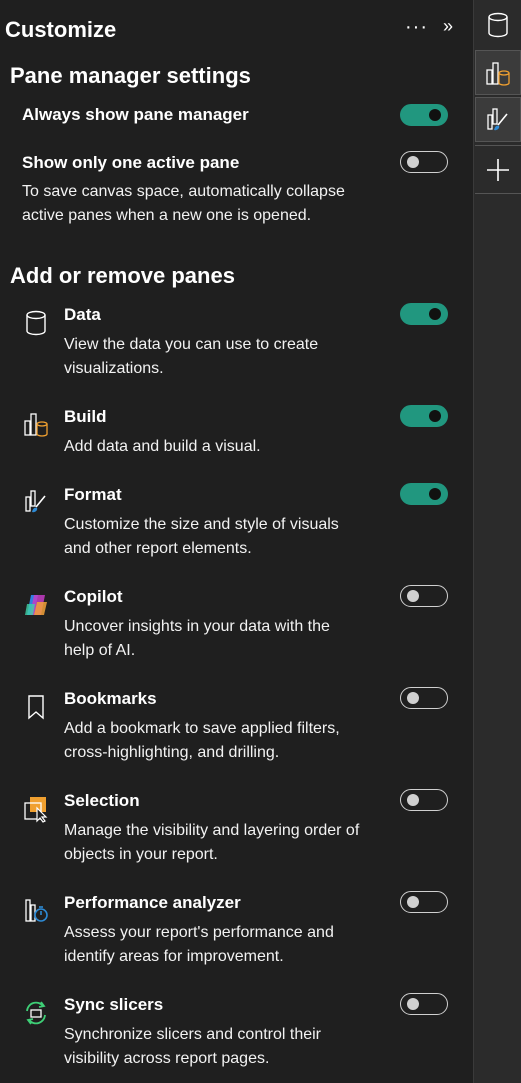 The height and width of the screenshot is (1083, 521). What do you see at coordinates (36, 1013) in the screenshot?
I see `sync-slicers-icon` at bounding box center [36, 1013].